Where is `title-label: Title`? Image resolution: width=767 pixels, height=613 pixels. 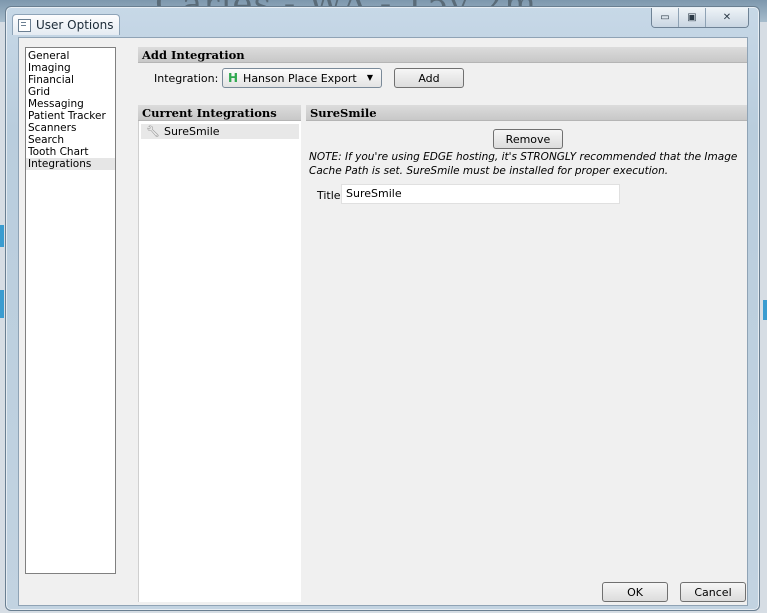
title-label: Title is located at coordinates (329, 195).